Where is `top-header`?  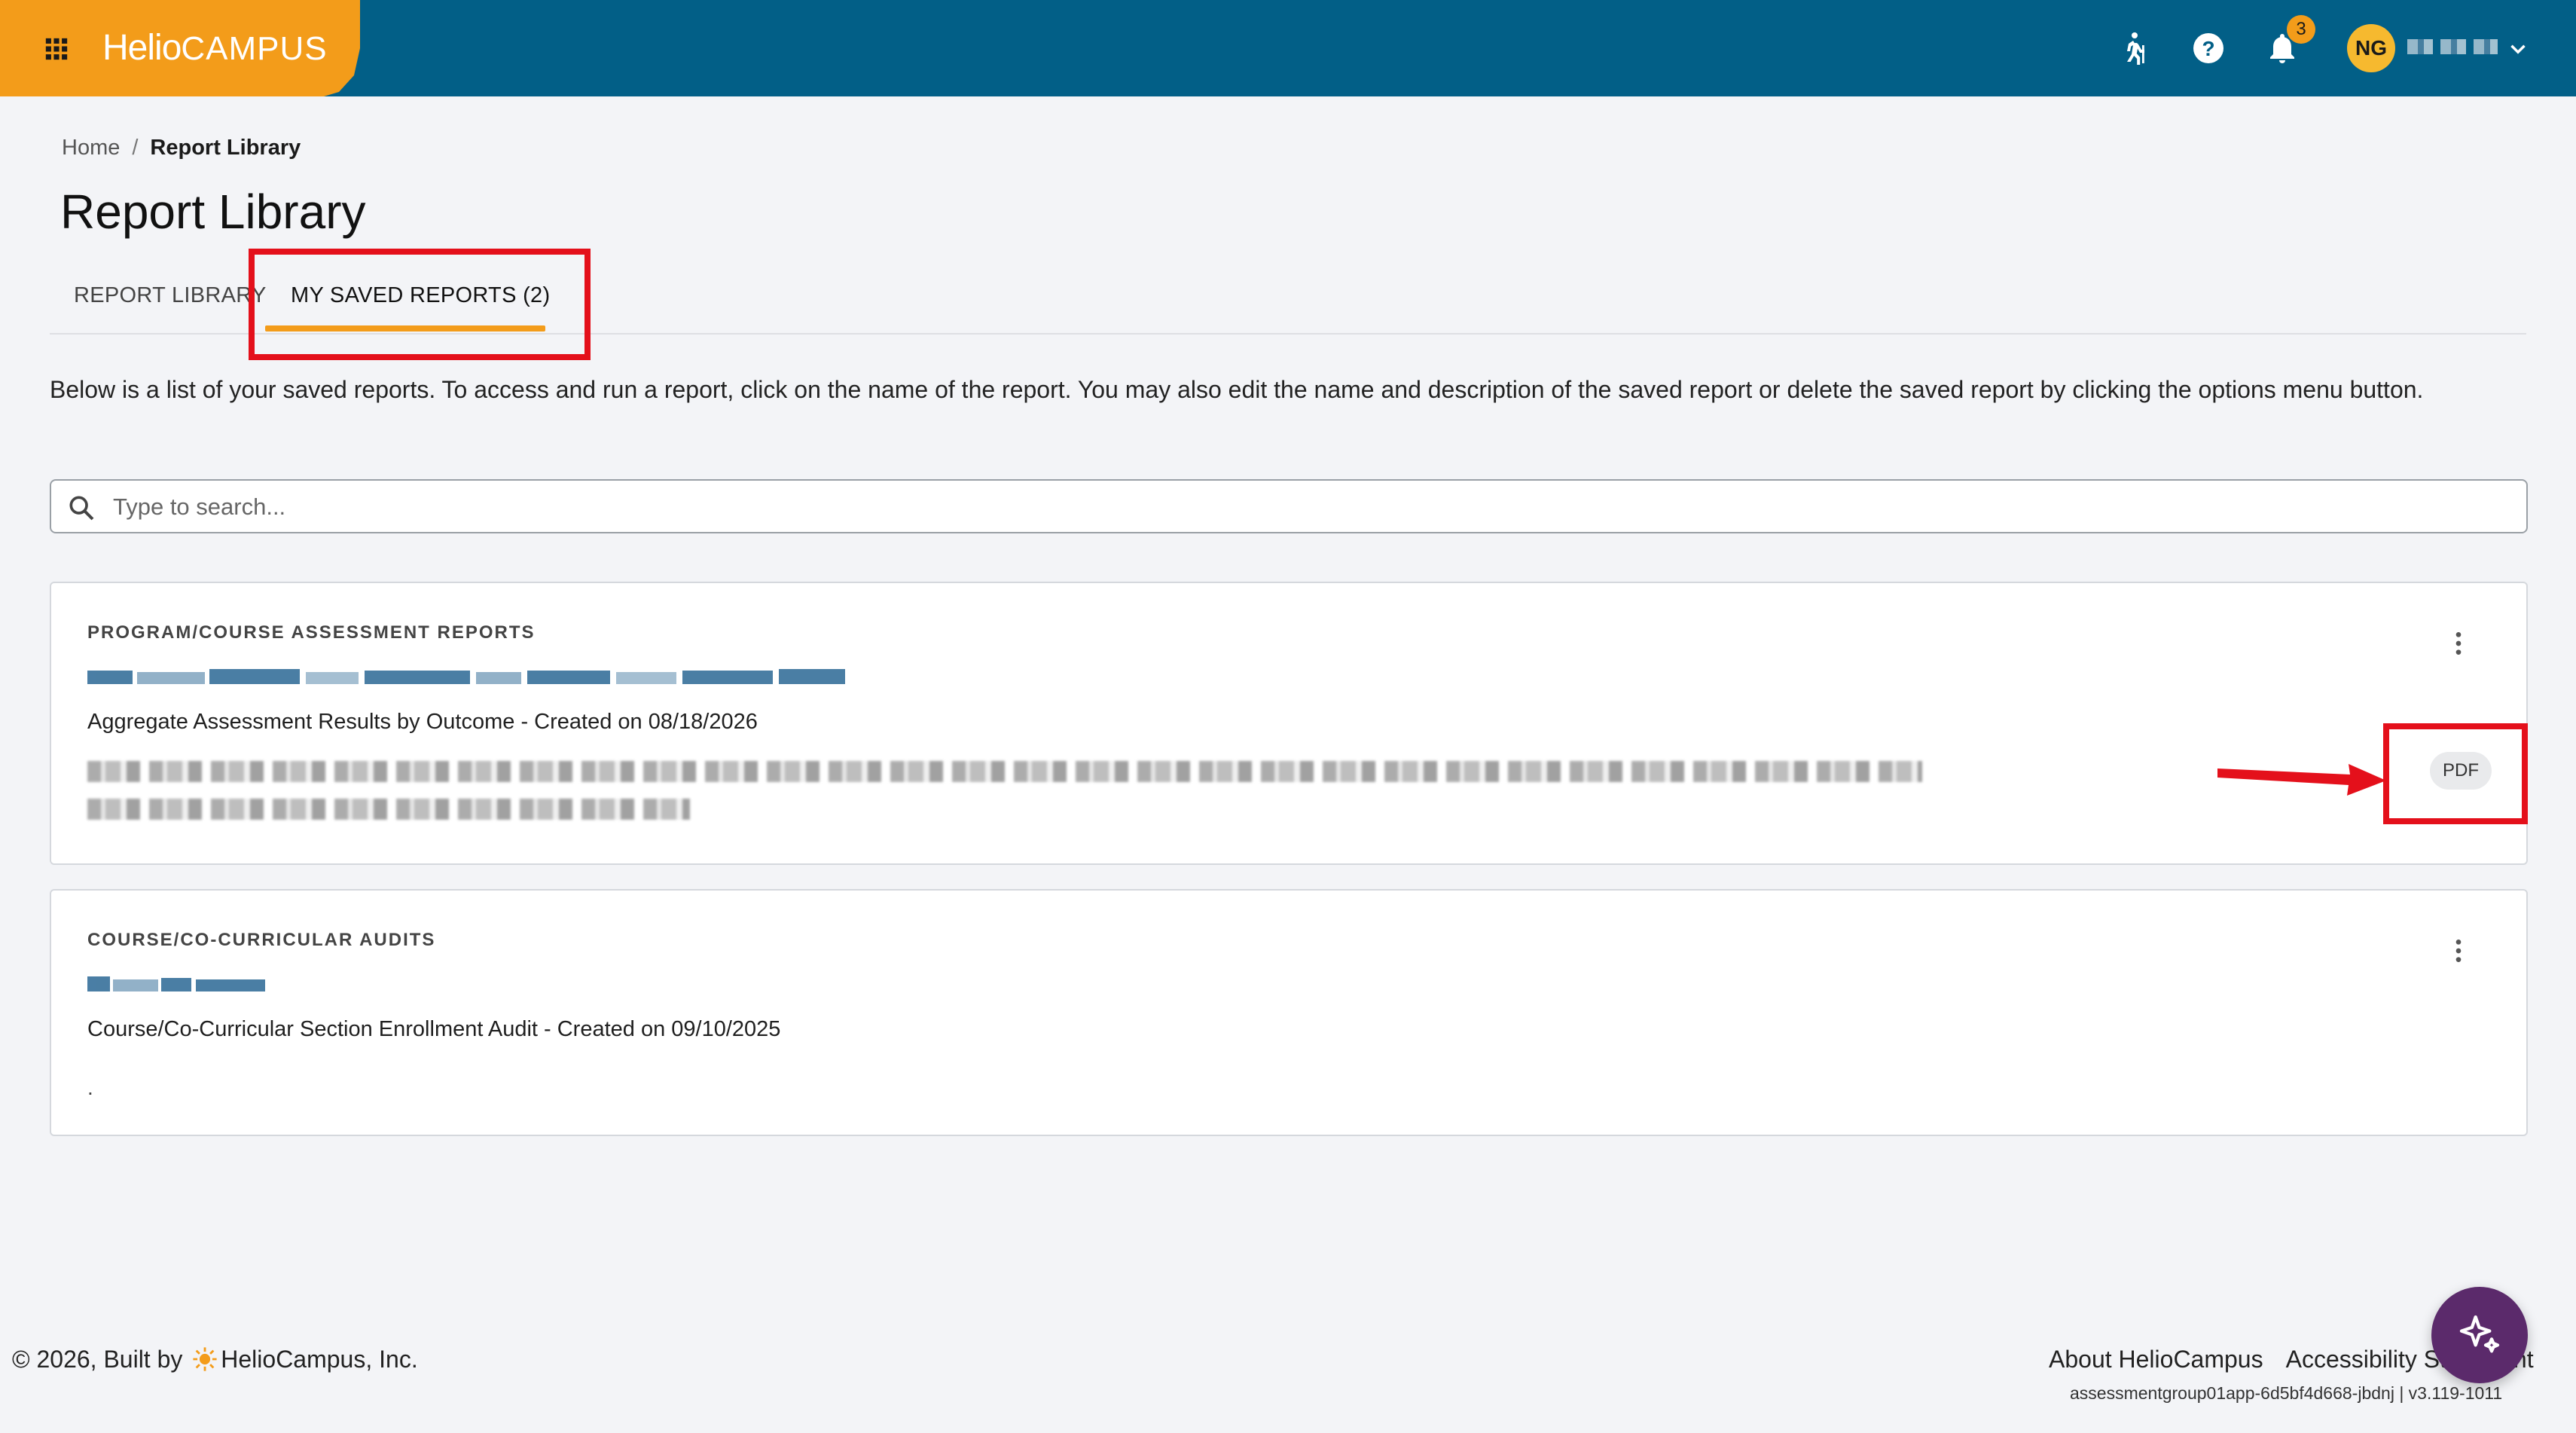 top-header is located at coordinates (1288, 48).